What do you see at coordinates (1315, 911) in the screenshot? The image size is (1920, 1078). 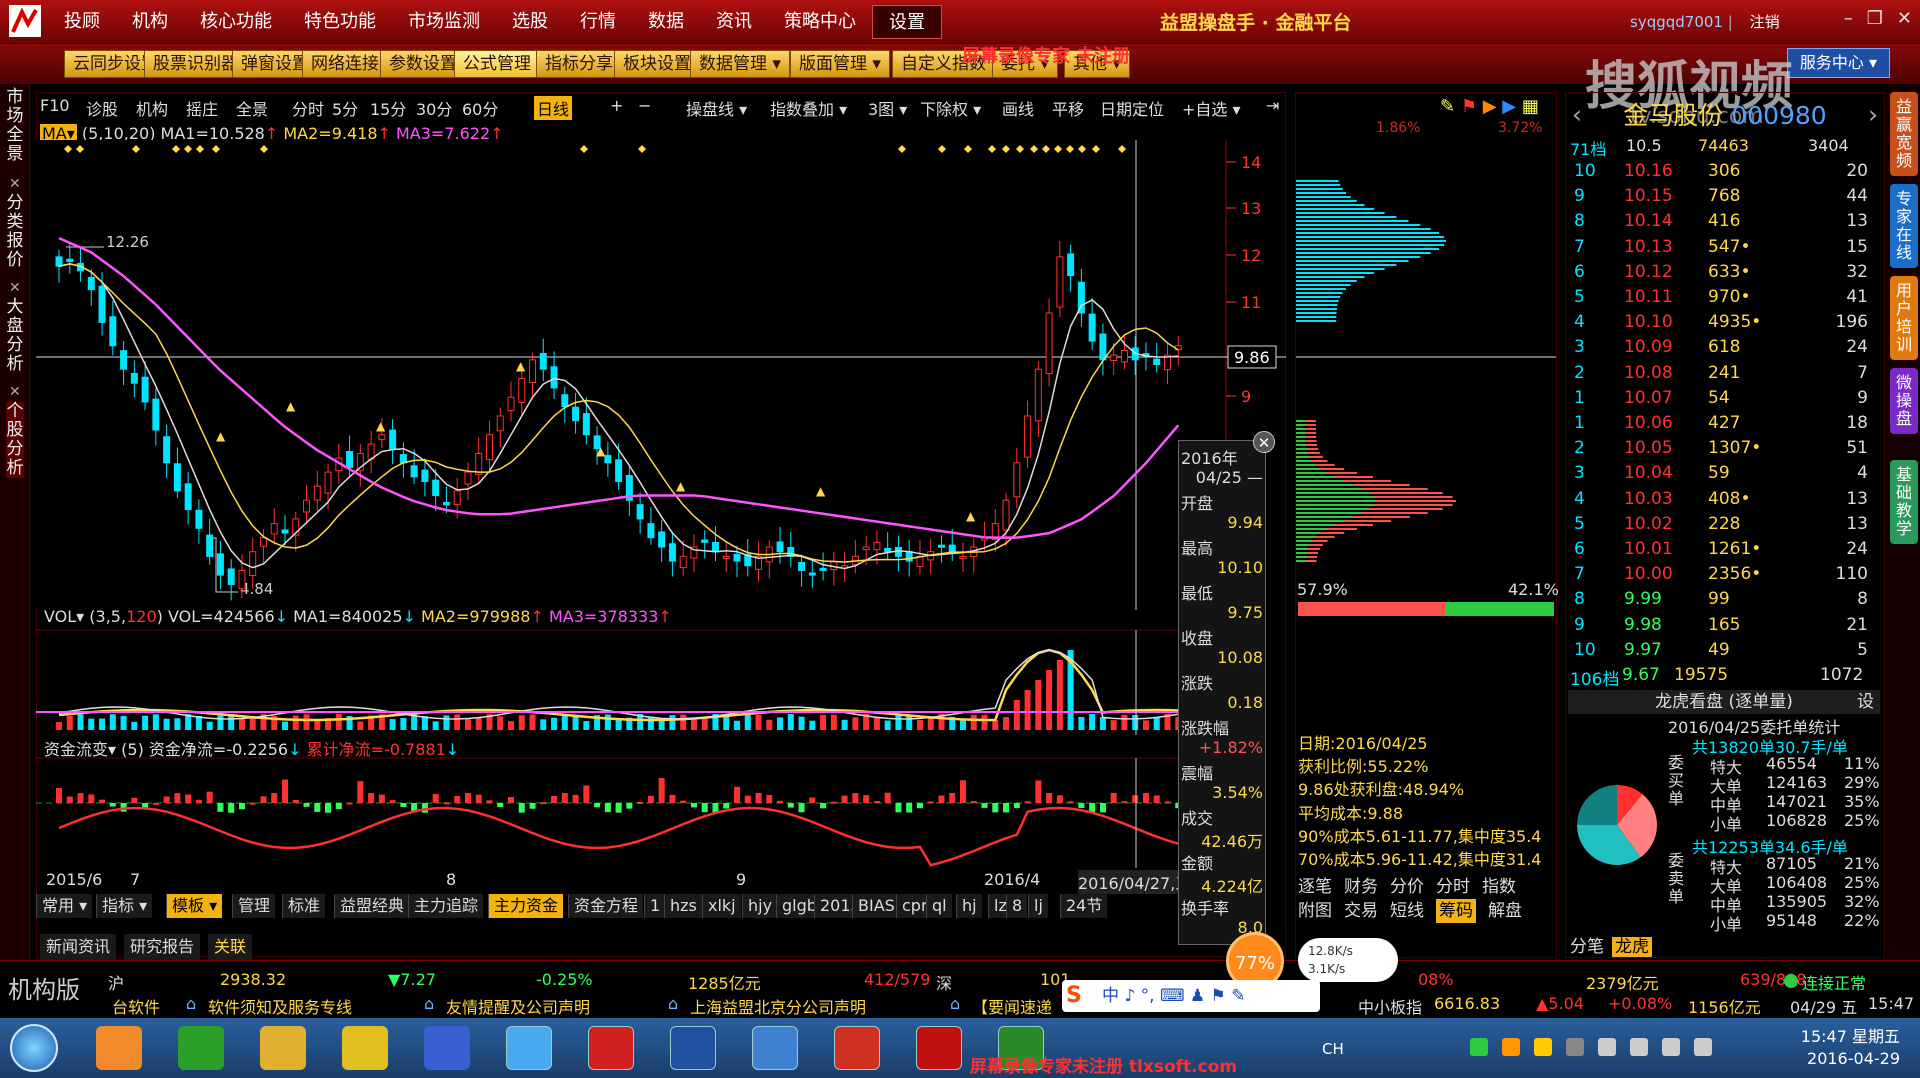 I see `mid-tab: 附图` at bounding box center [1315, 911].